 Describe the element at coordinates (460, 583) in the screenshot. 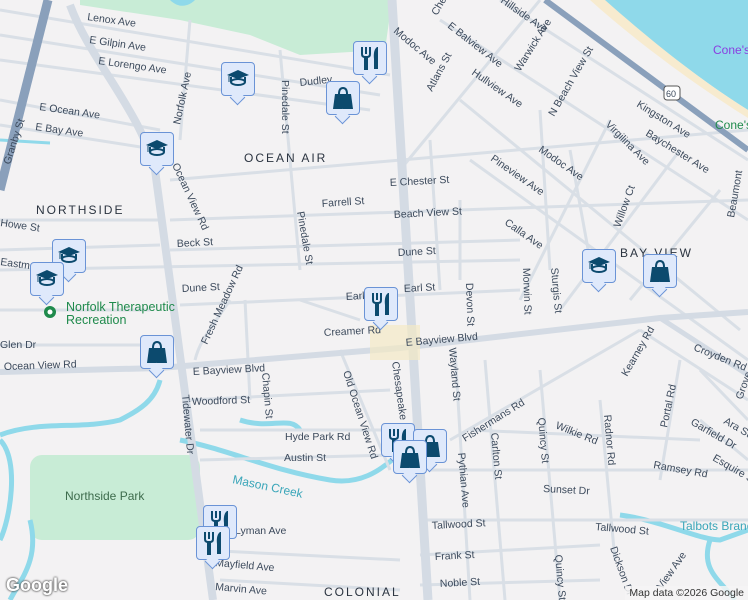

I see `svg-text: Noble St` at that location.